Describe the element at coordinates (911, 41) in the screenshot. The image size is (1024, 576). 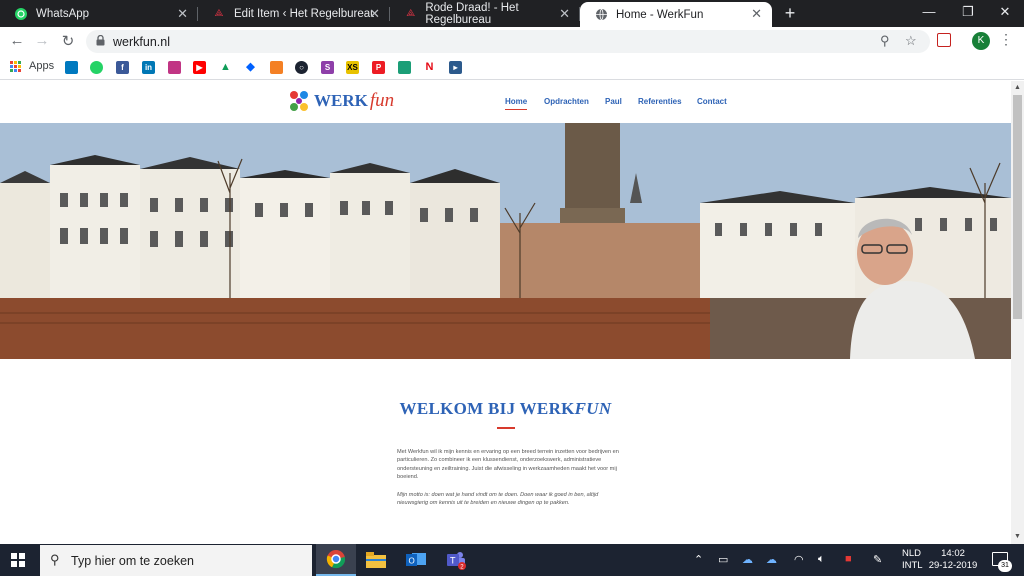
I see `bookmark-star-icon: ☆` at that location.